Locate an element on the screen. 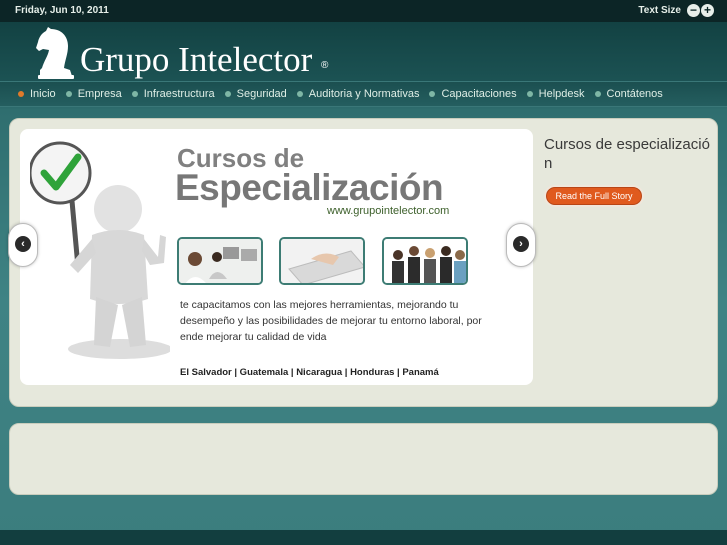 The image size is (727, 545). nav-item-inicio: Inicio is located at coordinates (37, 94).